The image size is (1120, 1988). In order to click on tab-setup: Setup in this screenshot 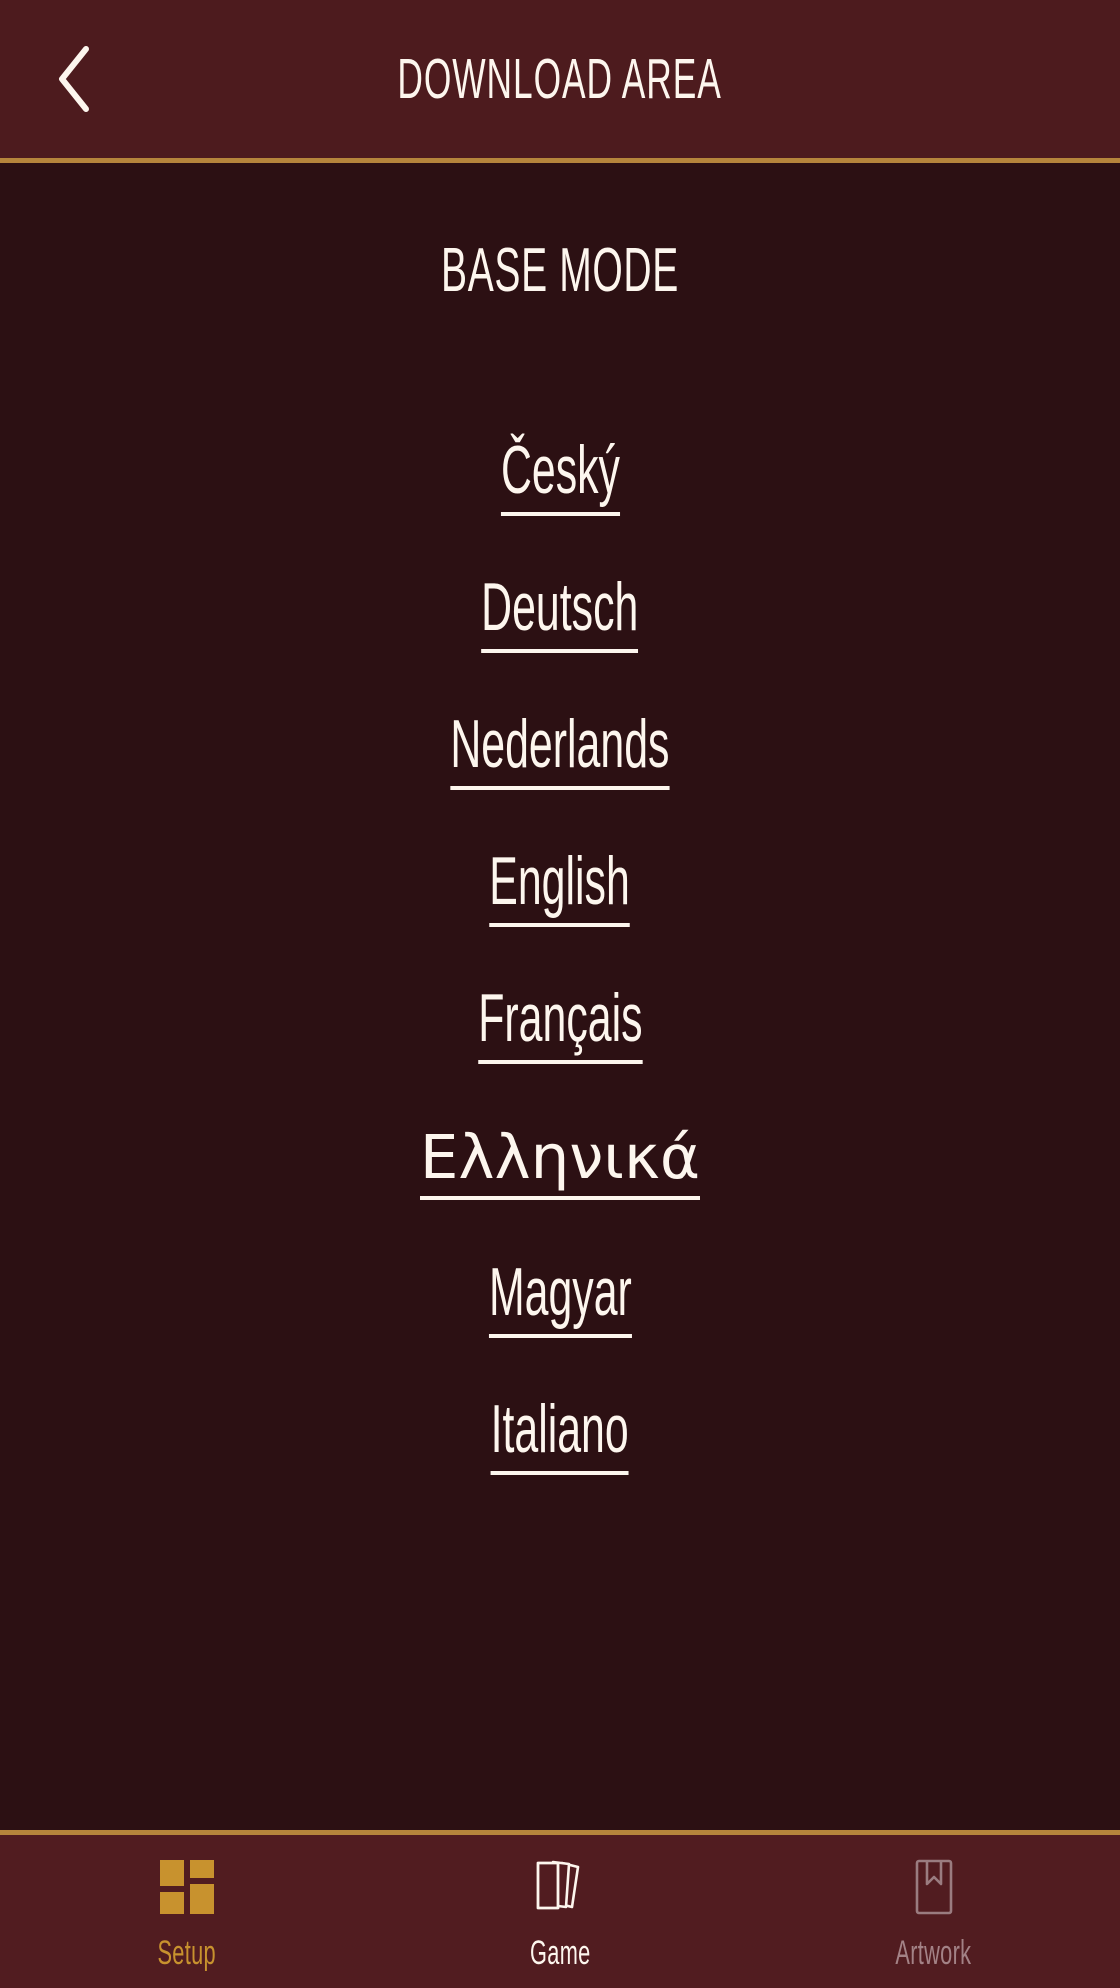, I will do `click(186, 1911)`.